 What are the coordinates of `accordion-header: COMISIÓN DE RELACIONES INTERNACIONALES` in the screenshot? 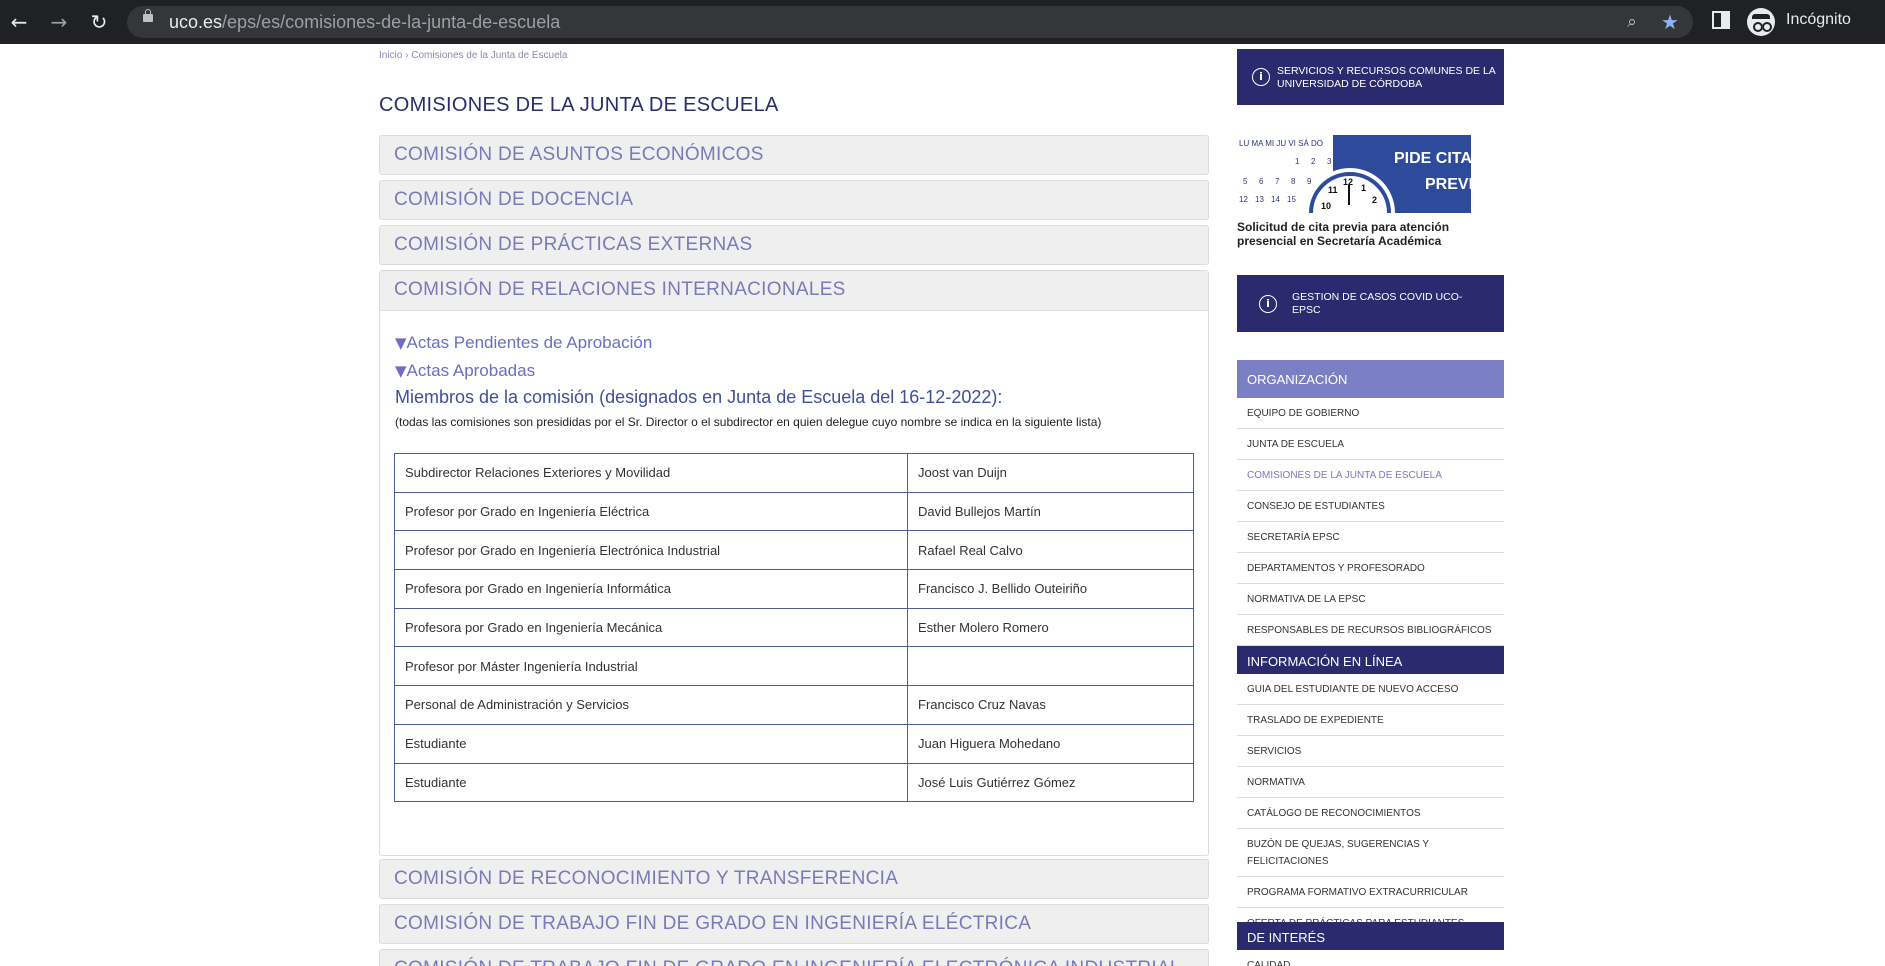 It's located at (794, 291).